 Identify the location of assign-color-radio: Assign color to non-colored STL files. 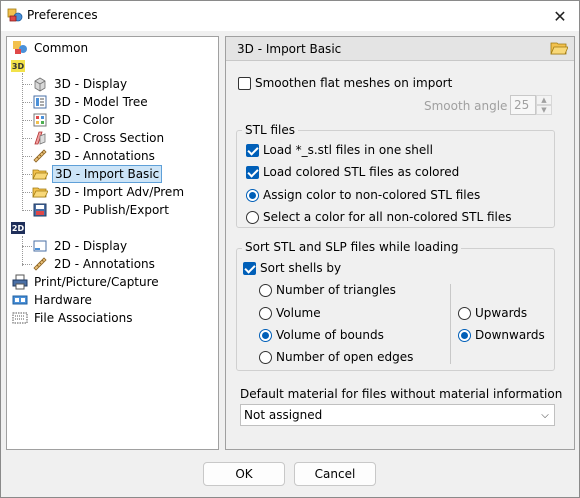
(363, 195).